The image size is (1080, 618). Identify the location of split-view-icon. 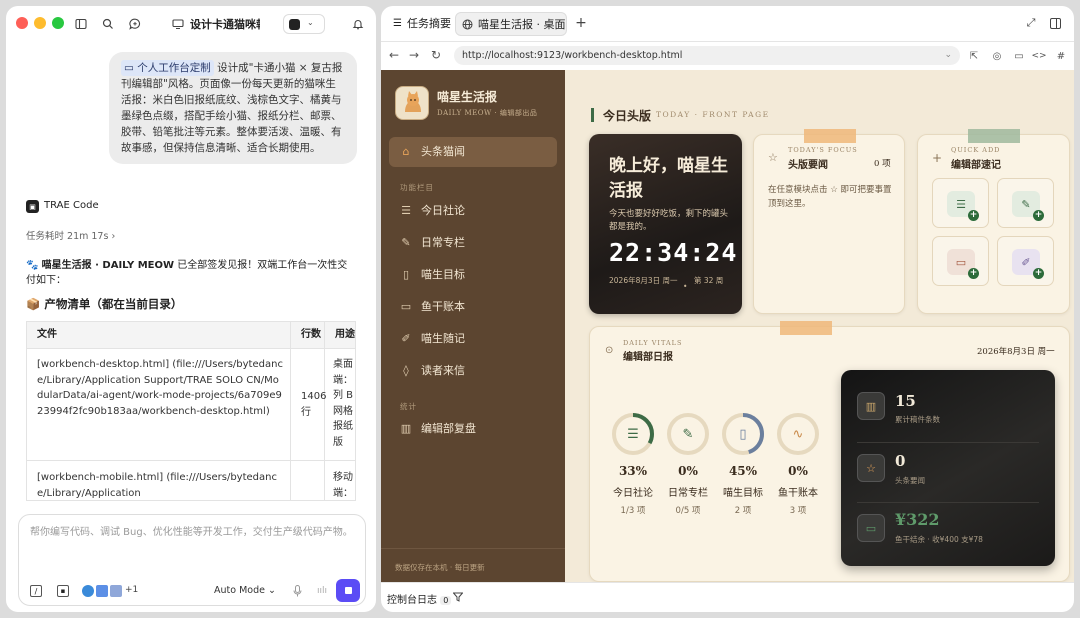
(1055, 23).